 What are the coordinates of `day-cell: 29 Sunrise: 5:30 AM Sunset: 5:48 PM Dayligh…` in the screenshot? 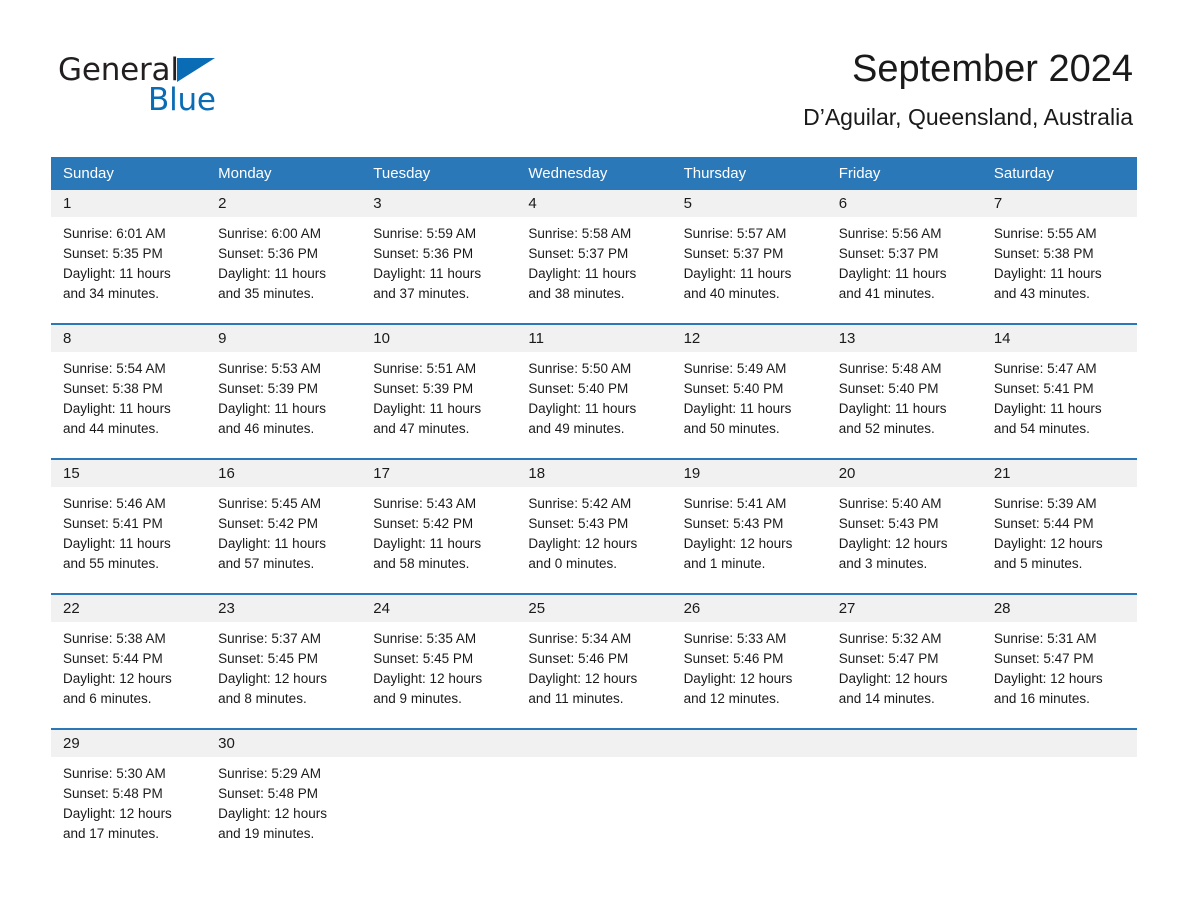 It's located at (128, 796).